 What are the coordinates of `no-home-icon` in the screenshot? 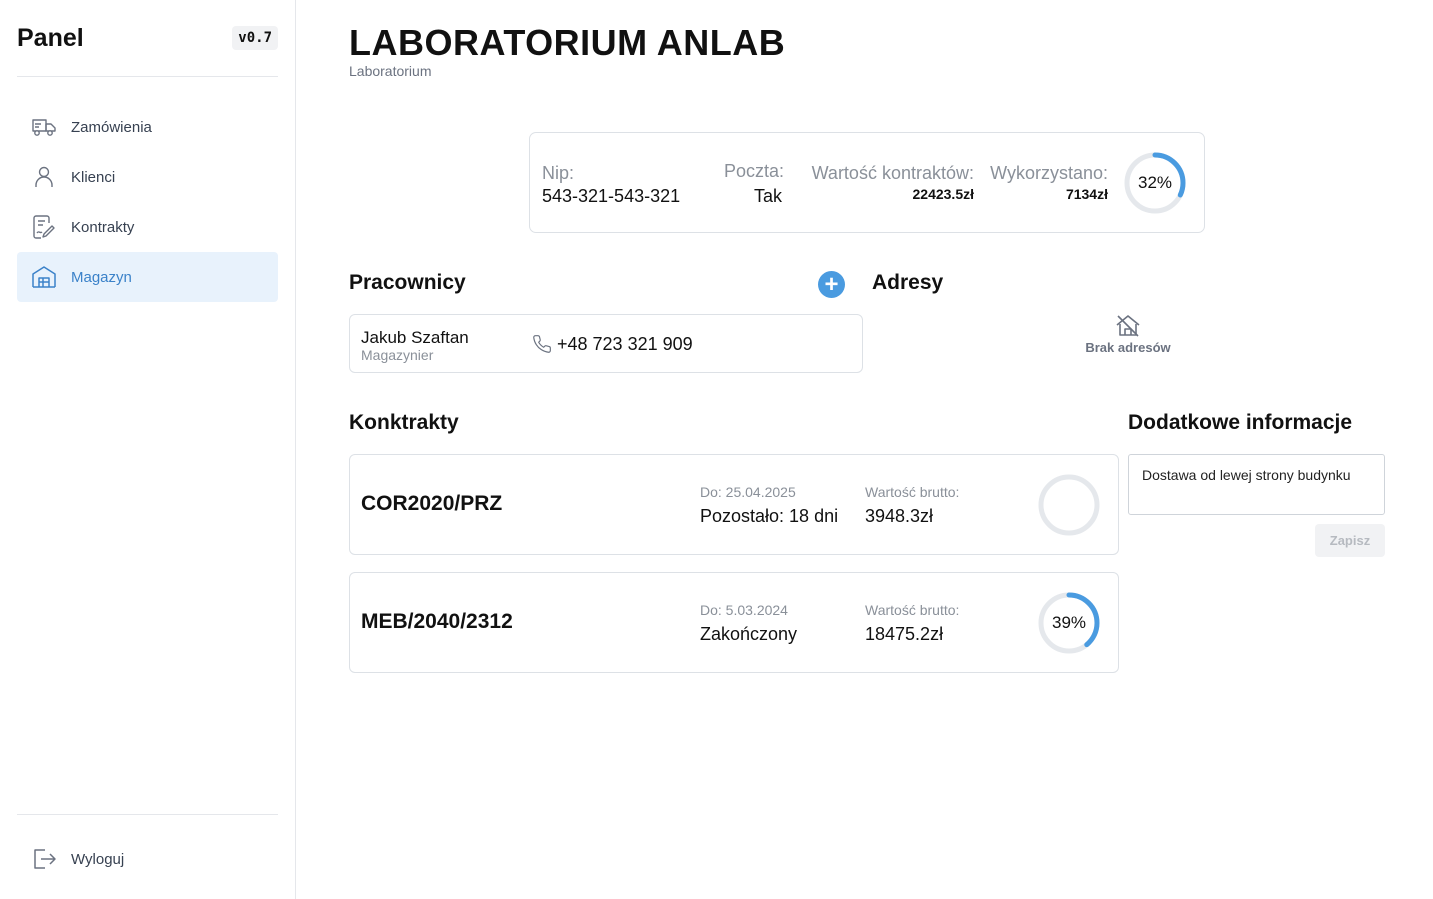 It's located at (1128, 326).